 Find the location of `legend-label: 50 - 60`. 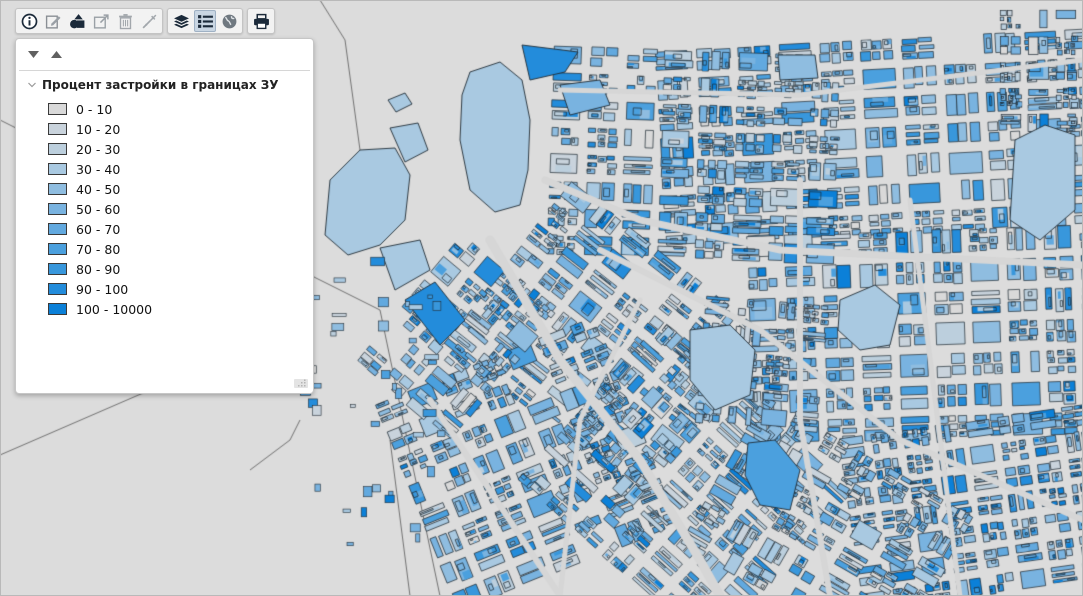

legend-label: 50 - 60 is located at coordinates (98, 209).